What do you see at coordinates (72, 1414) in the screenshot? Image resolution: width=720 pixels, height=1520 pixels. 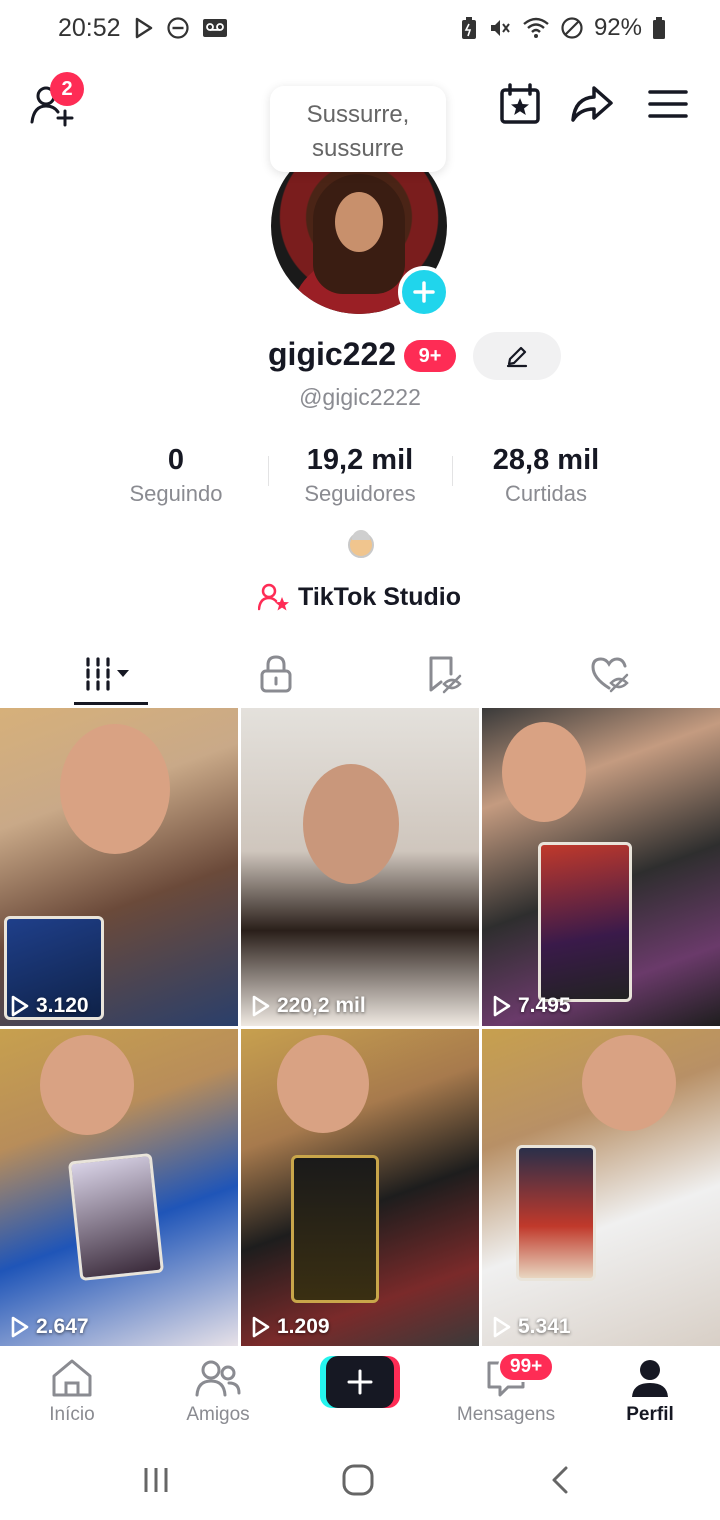 I see `nav-home-label: Início` at bounding box center [72, 1414].